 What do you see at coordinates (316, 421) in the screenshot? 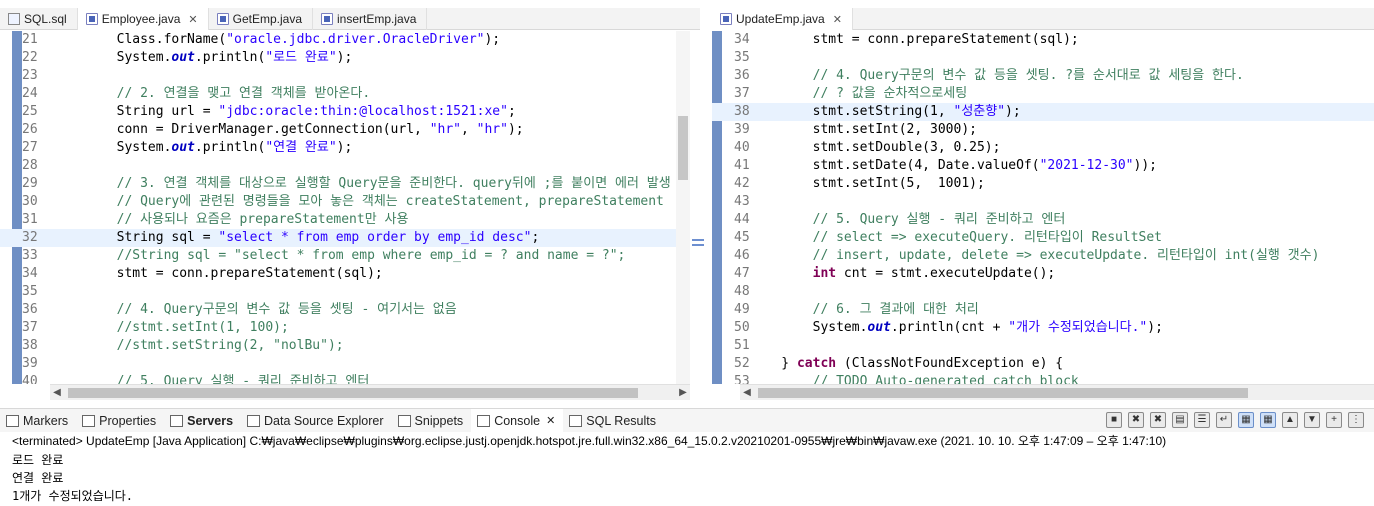
I see `bottom-tab-data-source-explorer: Data Source Explorer` at bounding box center [316, 421].